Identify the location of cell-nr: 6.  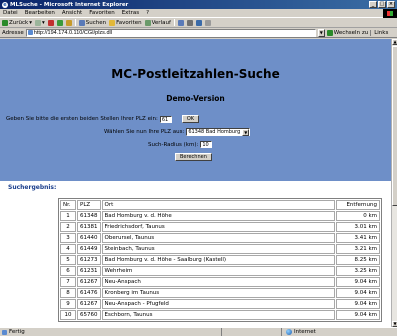
(68, 271).